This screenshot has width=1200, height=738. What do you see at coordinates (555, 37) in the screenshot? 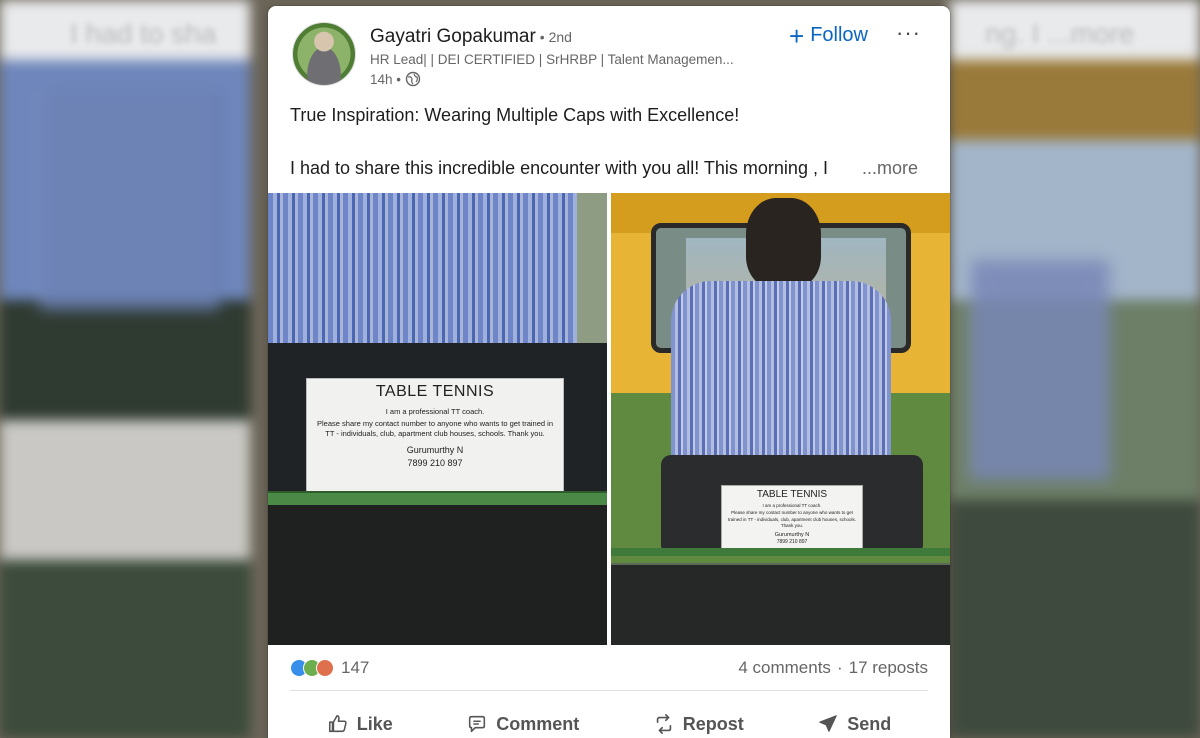
I see `connection-degree: • 2nd` at bounding box center [555, 37].